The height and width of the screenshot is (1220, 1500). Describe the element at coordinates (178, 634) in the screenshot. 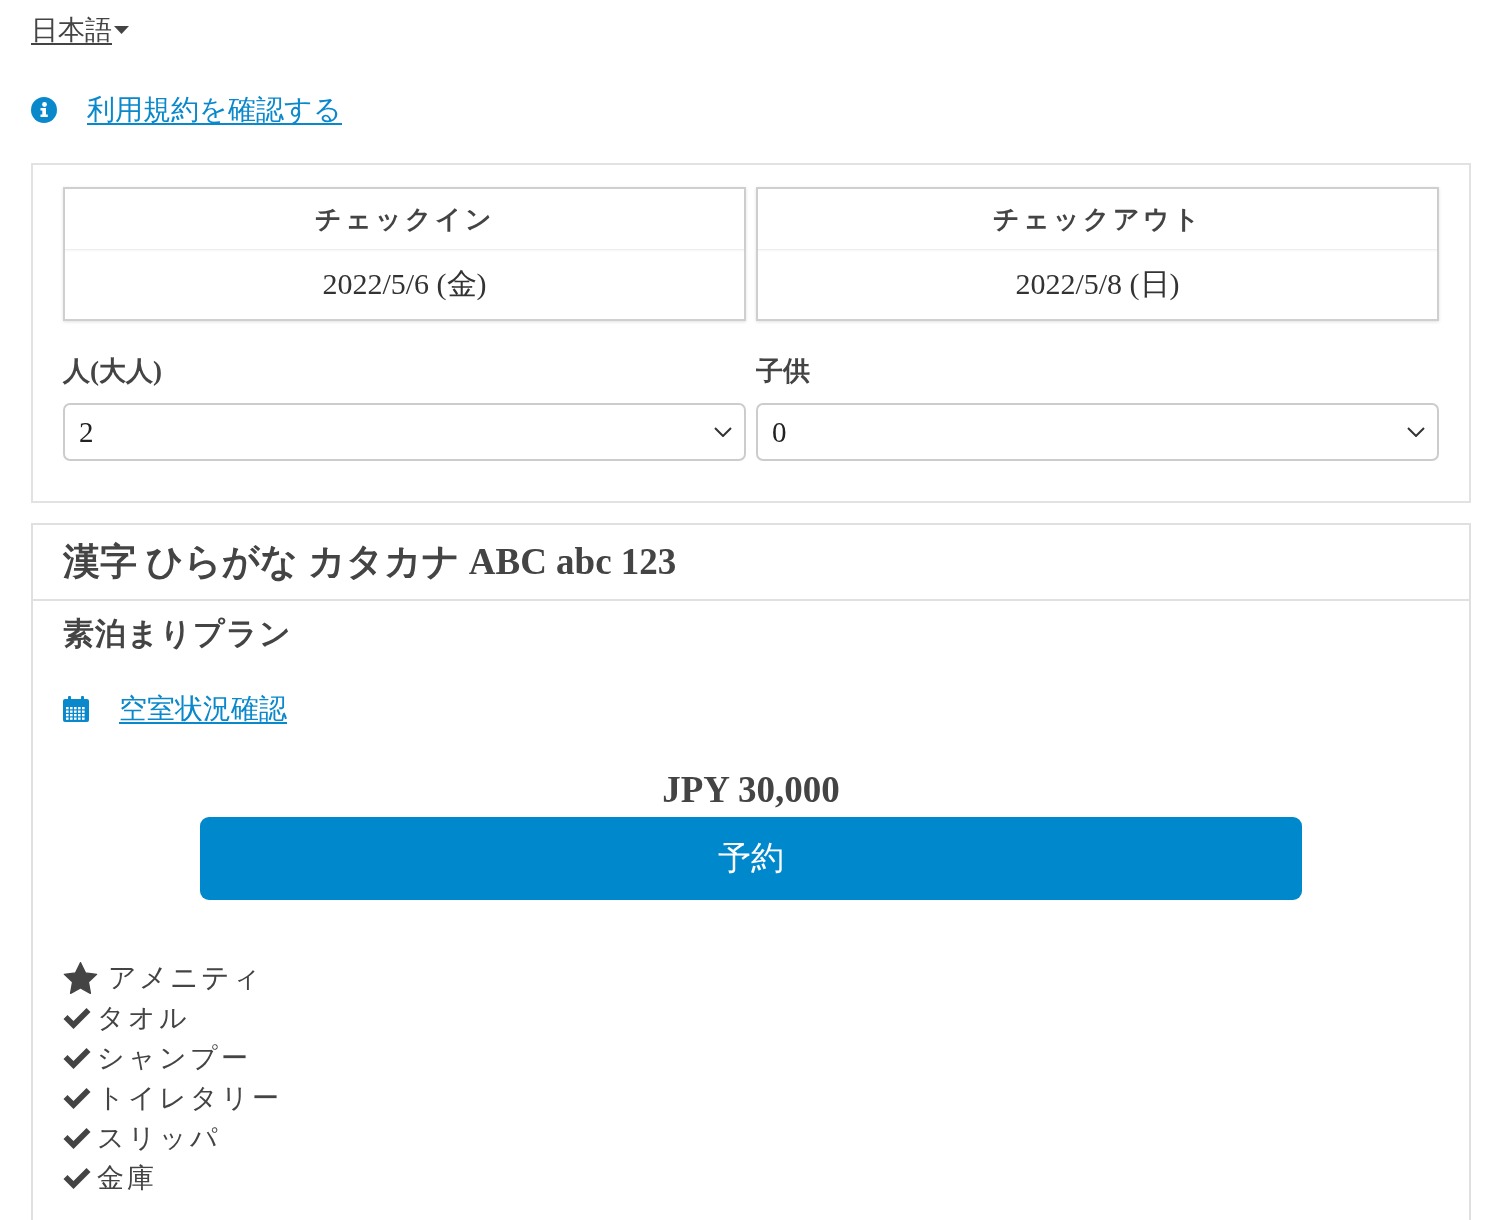

I see `plan-name: 素泊まりプラン` at that location.